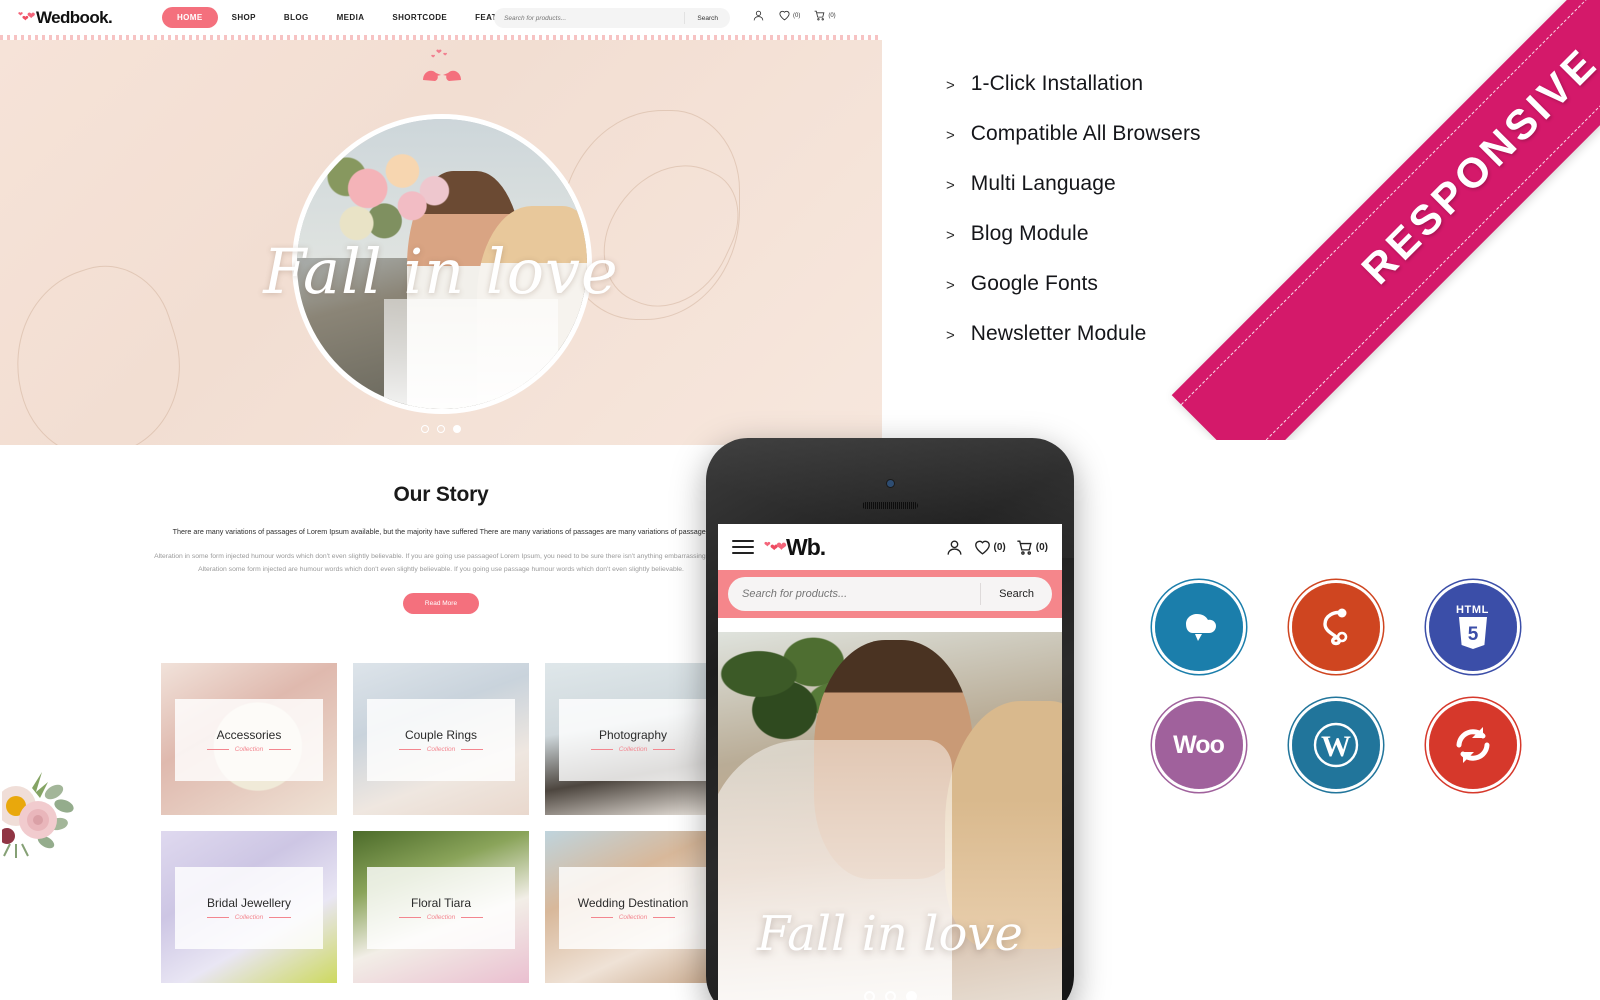 The image size is (1600, 1000). I want to click on category-card-photography: Photography Collection, so click(633, 739).